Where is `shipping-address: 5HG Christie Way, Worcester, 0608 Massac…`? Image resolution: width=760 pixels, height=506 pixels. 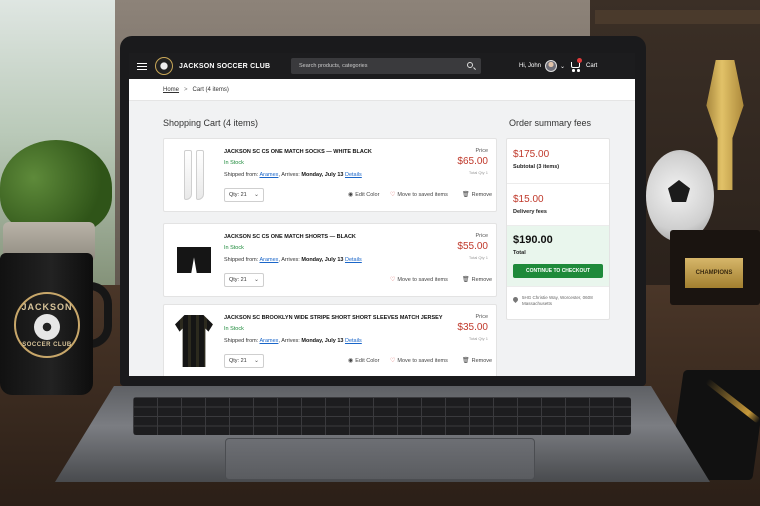 shipping-address: 5HG Christie Way, Worcester, 0608 Massac… is located at coordinates (557, 300).